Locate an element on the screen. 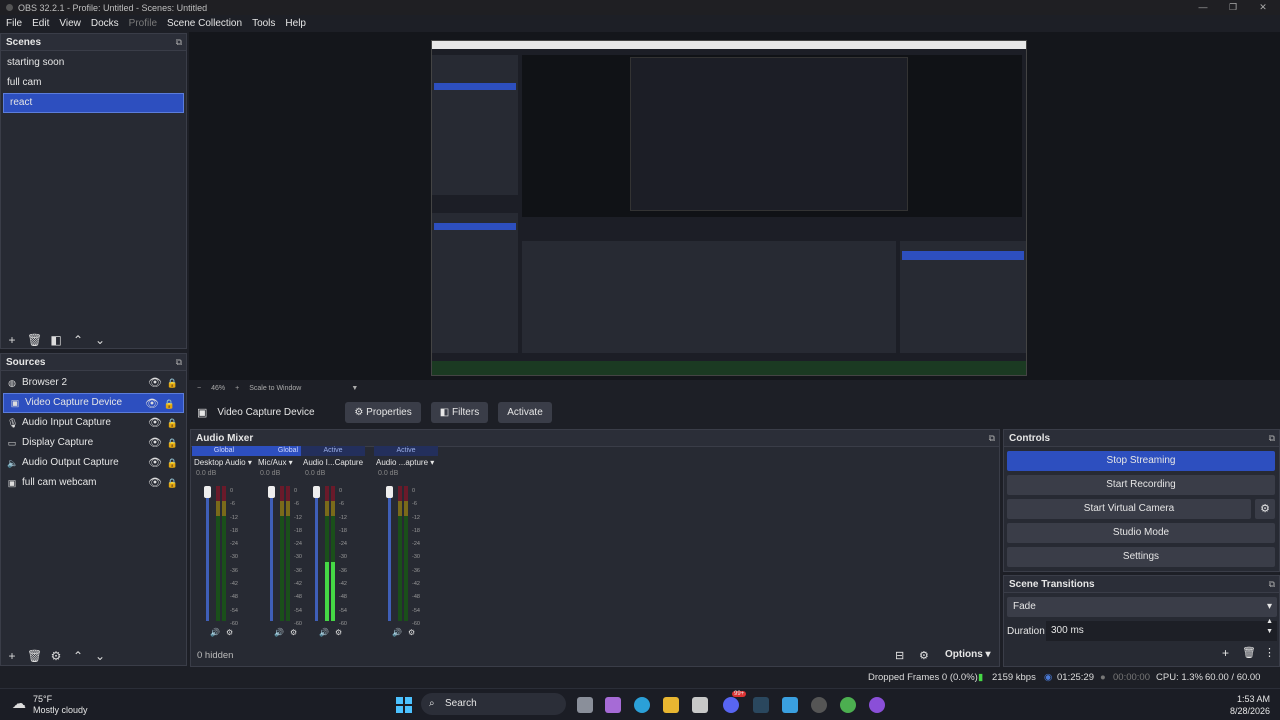  weather-text: Mostly cloudy is located at coordinates (60, 710).